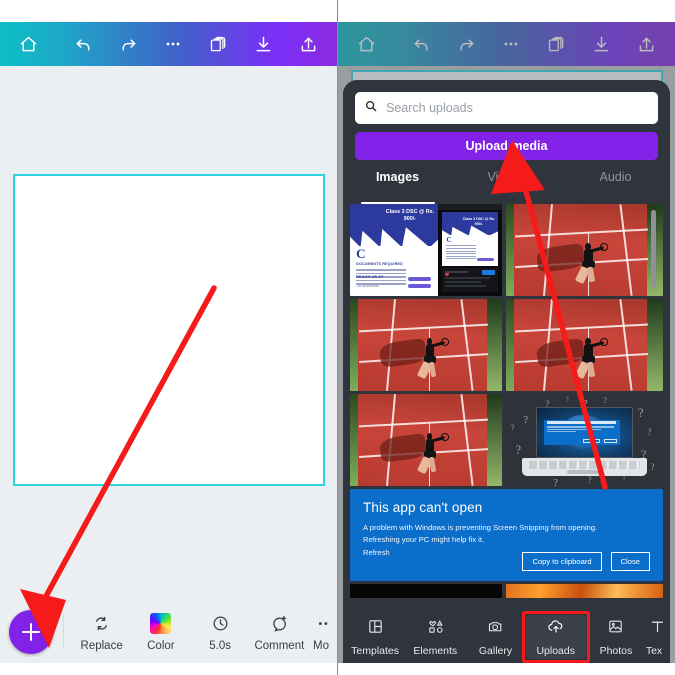 Image resolution: width=675 pixels, height=675 pixels. What do you see at coordinates (616, 650) in the screenshot?
I see `nav-label: Photos` at bounding box center [616, 650].